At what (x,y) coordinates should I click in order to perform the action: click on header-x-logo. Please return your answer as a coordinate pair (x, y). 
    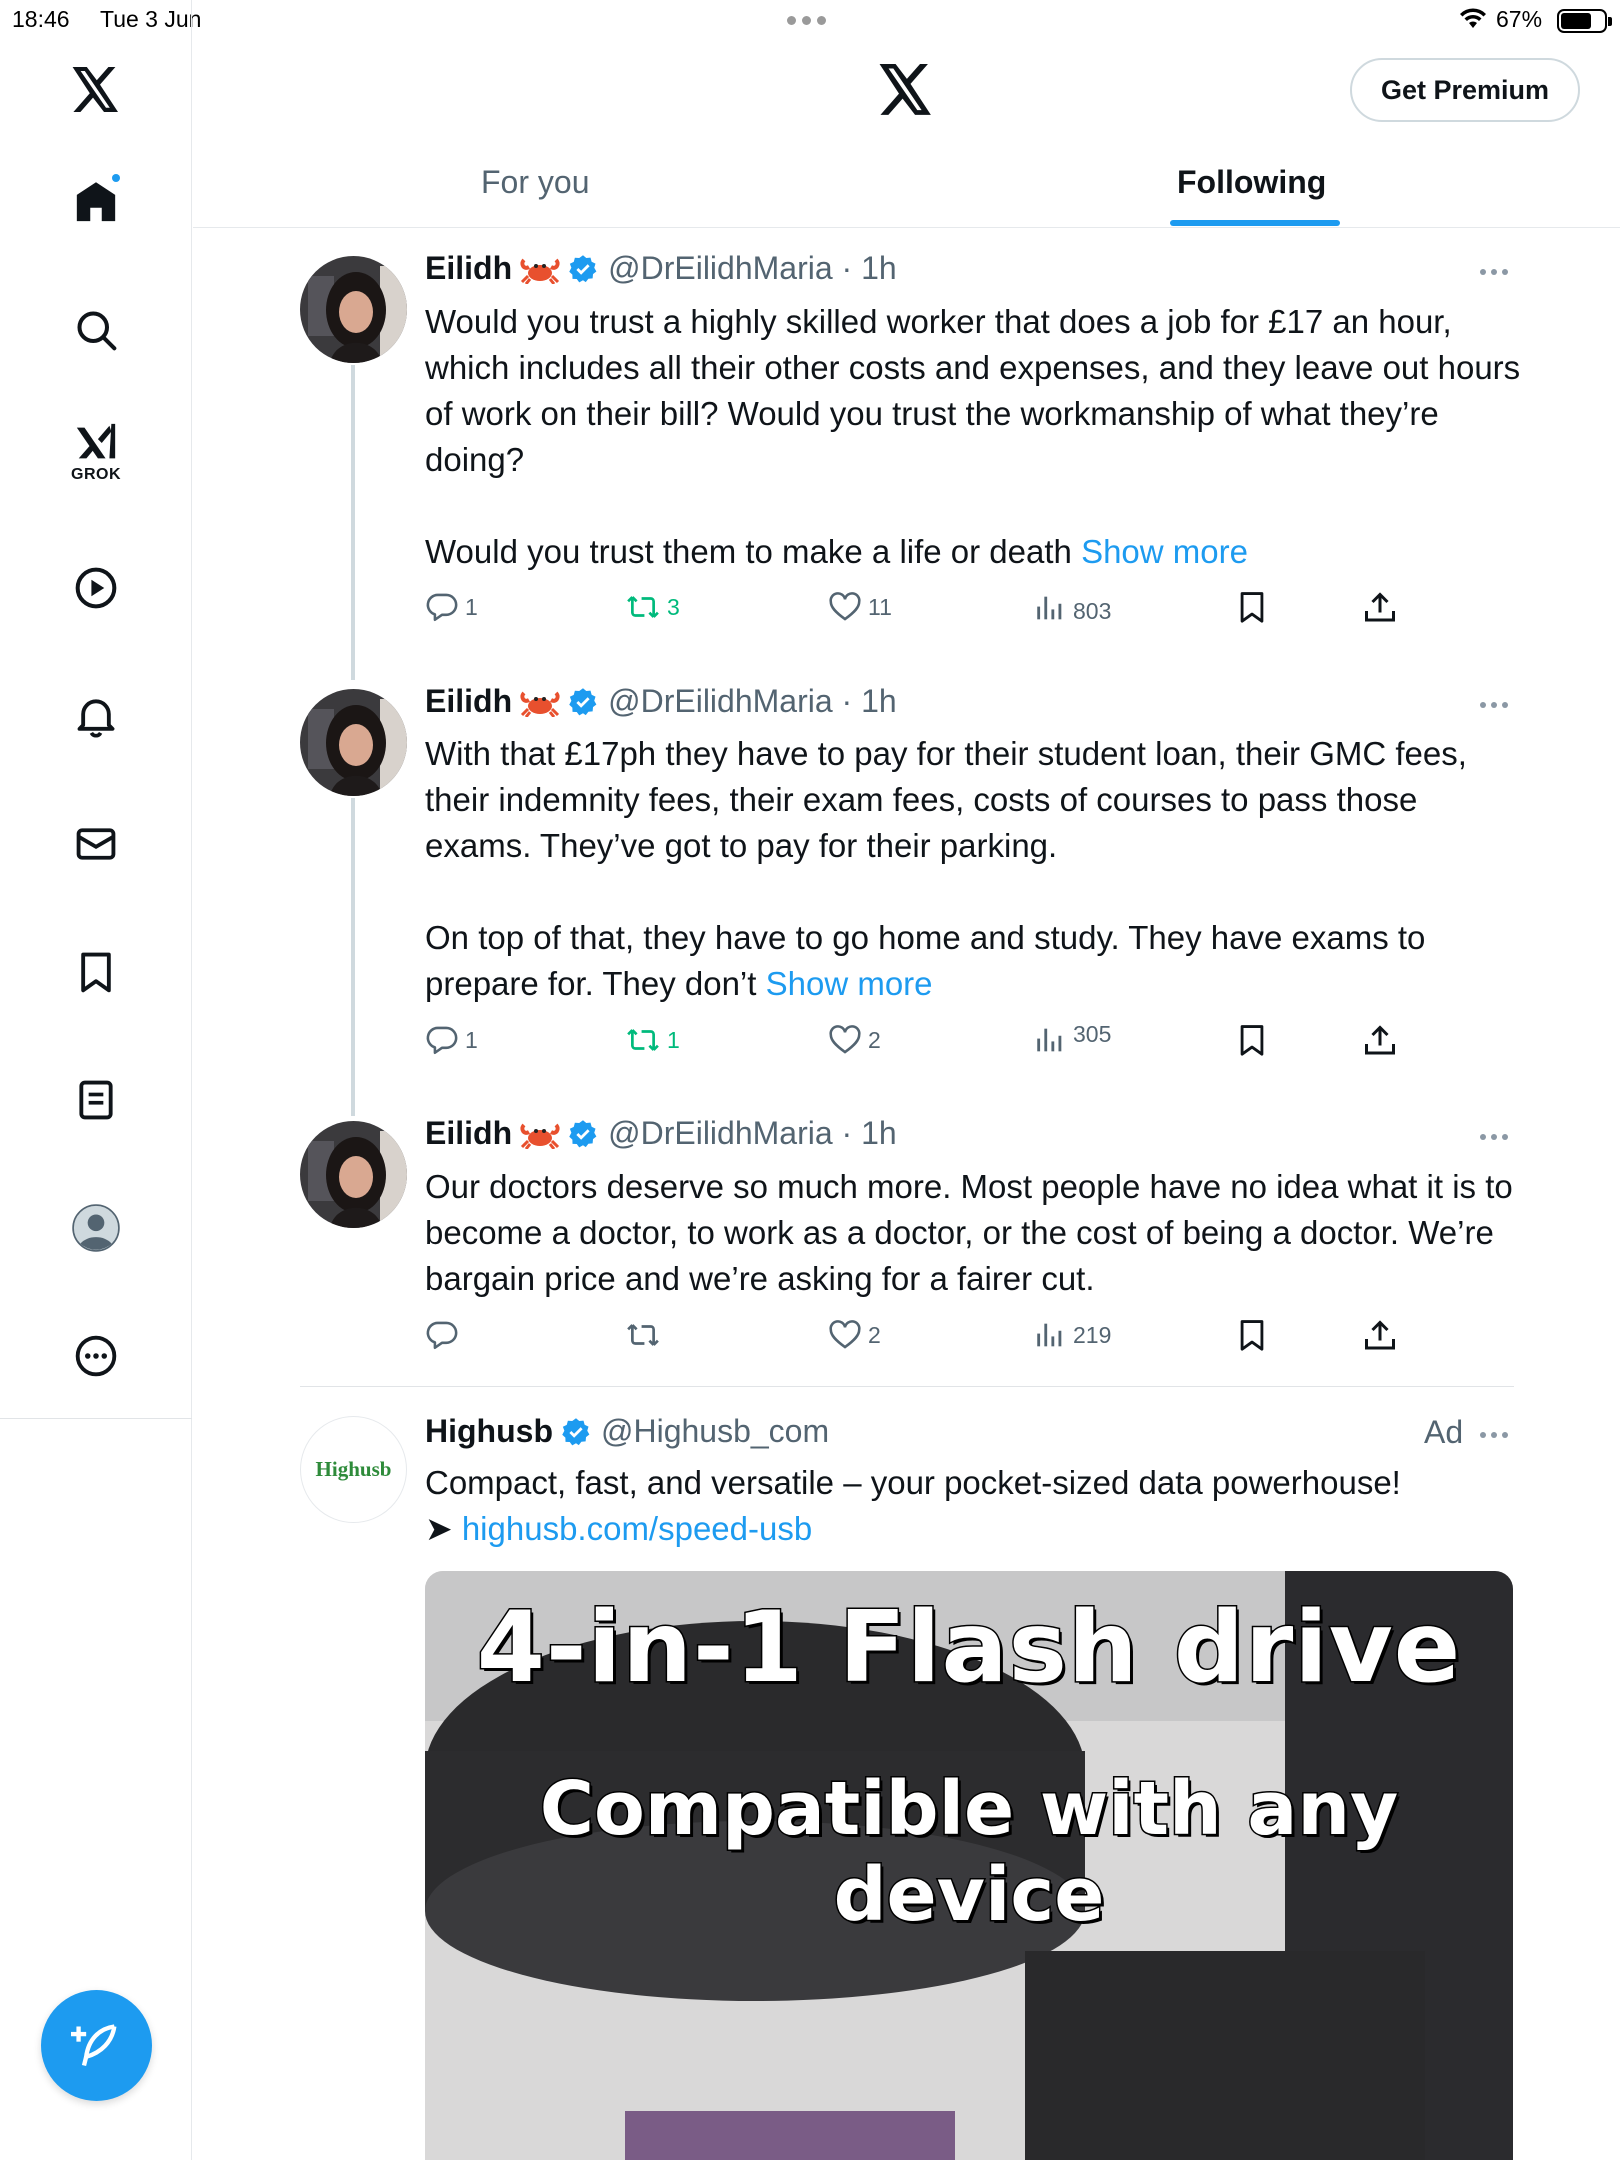
    Looking at the image, I should click on (908, 91).